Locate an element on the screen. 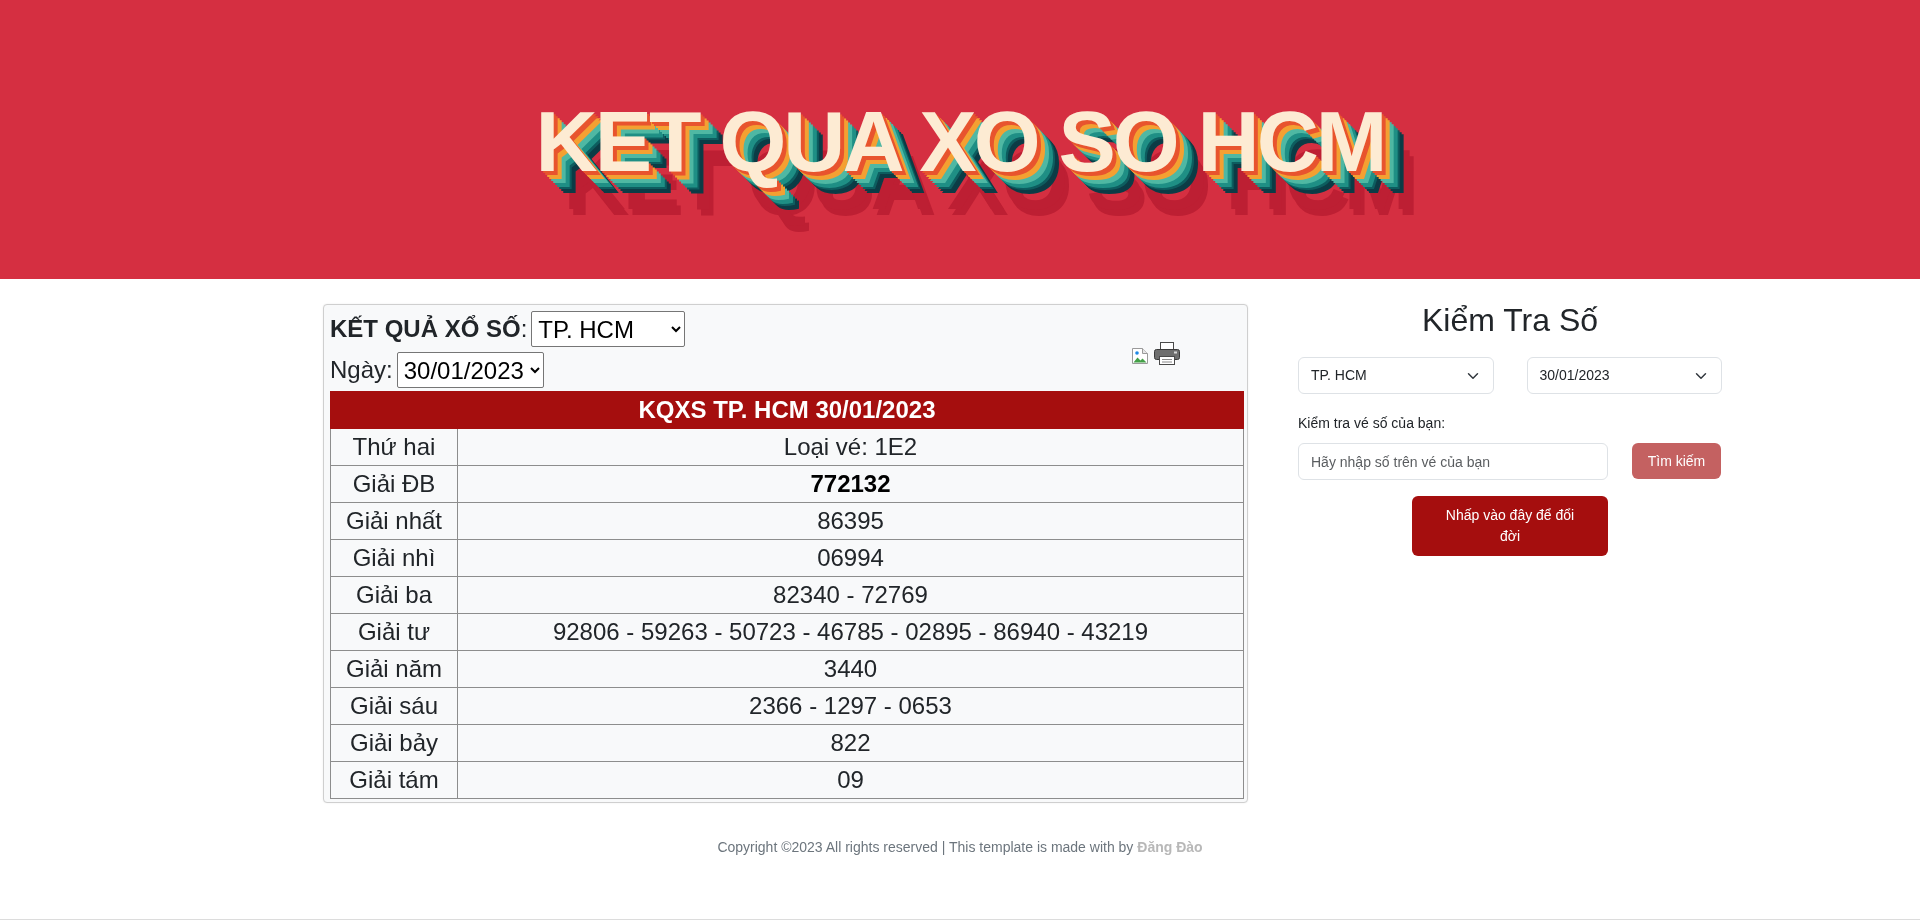 Image resolution: width=1920 pixels, height=921 pixels. prize-number-cell: 3440 is located at coordinates (850, 669).